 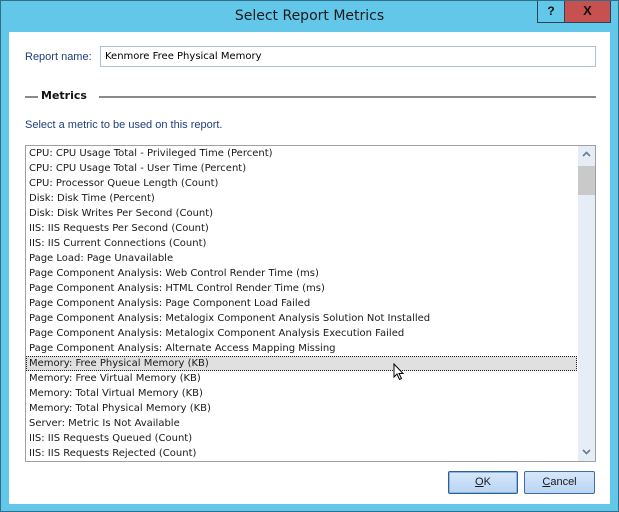 I want to click on group-divider-right, so click(x=347, y=97).